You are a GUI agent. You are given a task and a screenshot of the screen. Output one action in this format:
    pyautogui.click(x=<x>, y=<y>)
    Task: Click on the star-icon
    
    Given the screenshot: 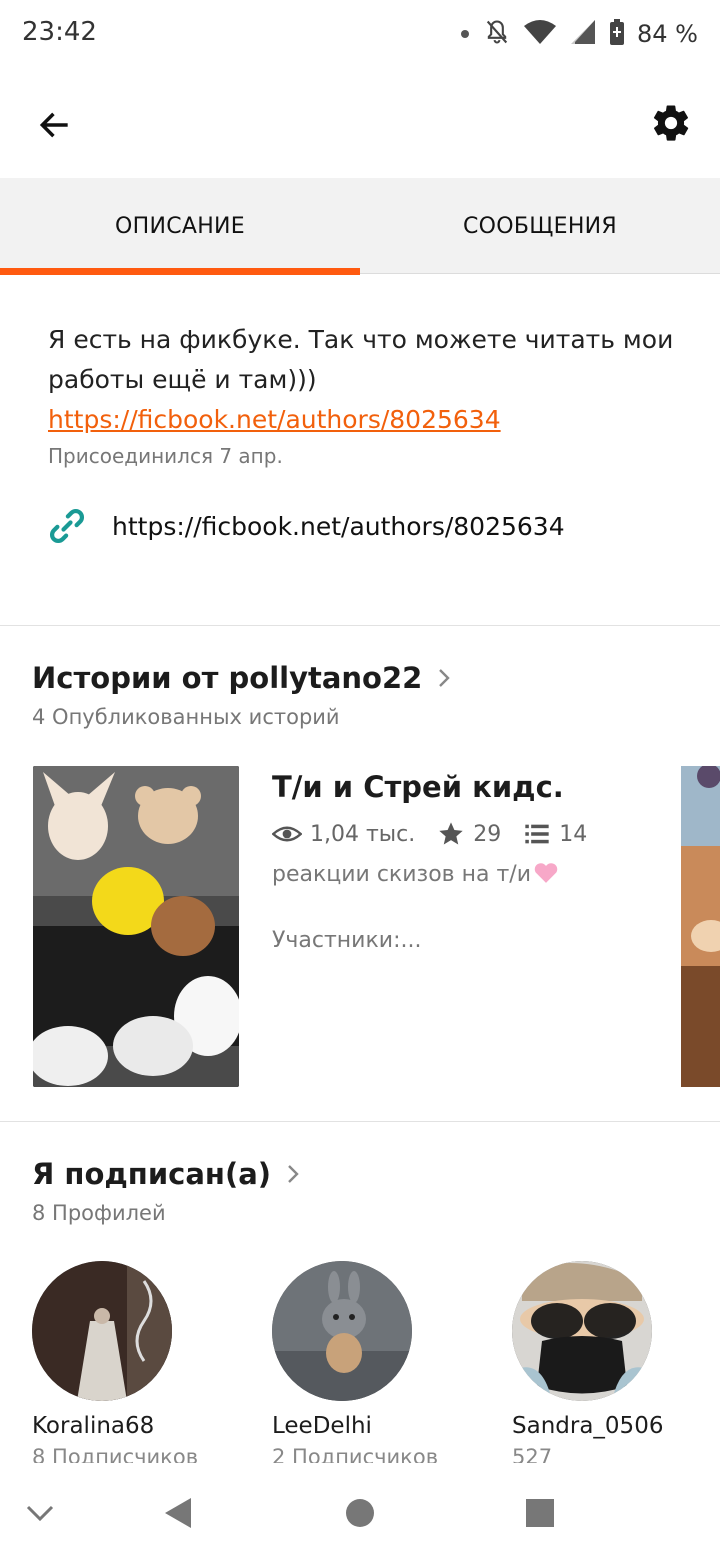 What is the action you would take?
    pyautogui.click(x=451, y=833)
    